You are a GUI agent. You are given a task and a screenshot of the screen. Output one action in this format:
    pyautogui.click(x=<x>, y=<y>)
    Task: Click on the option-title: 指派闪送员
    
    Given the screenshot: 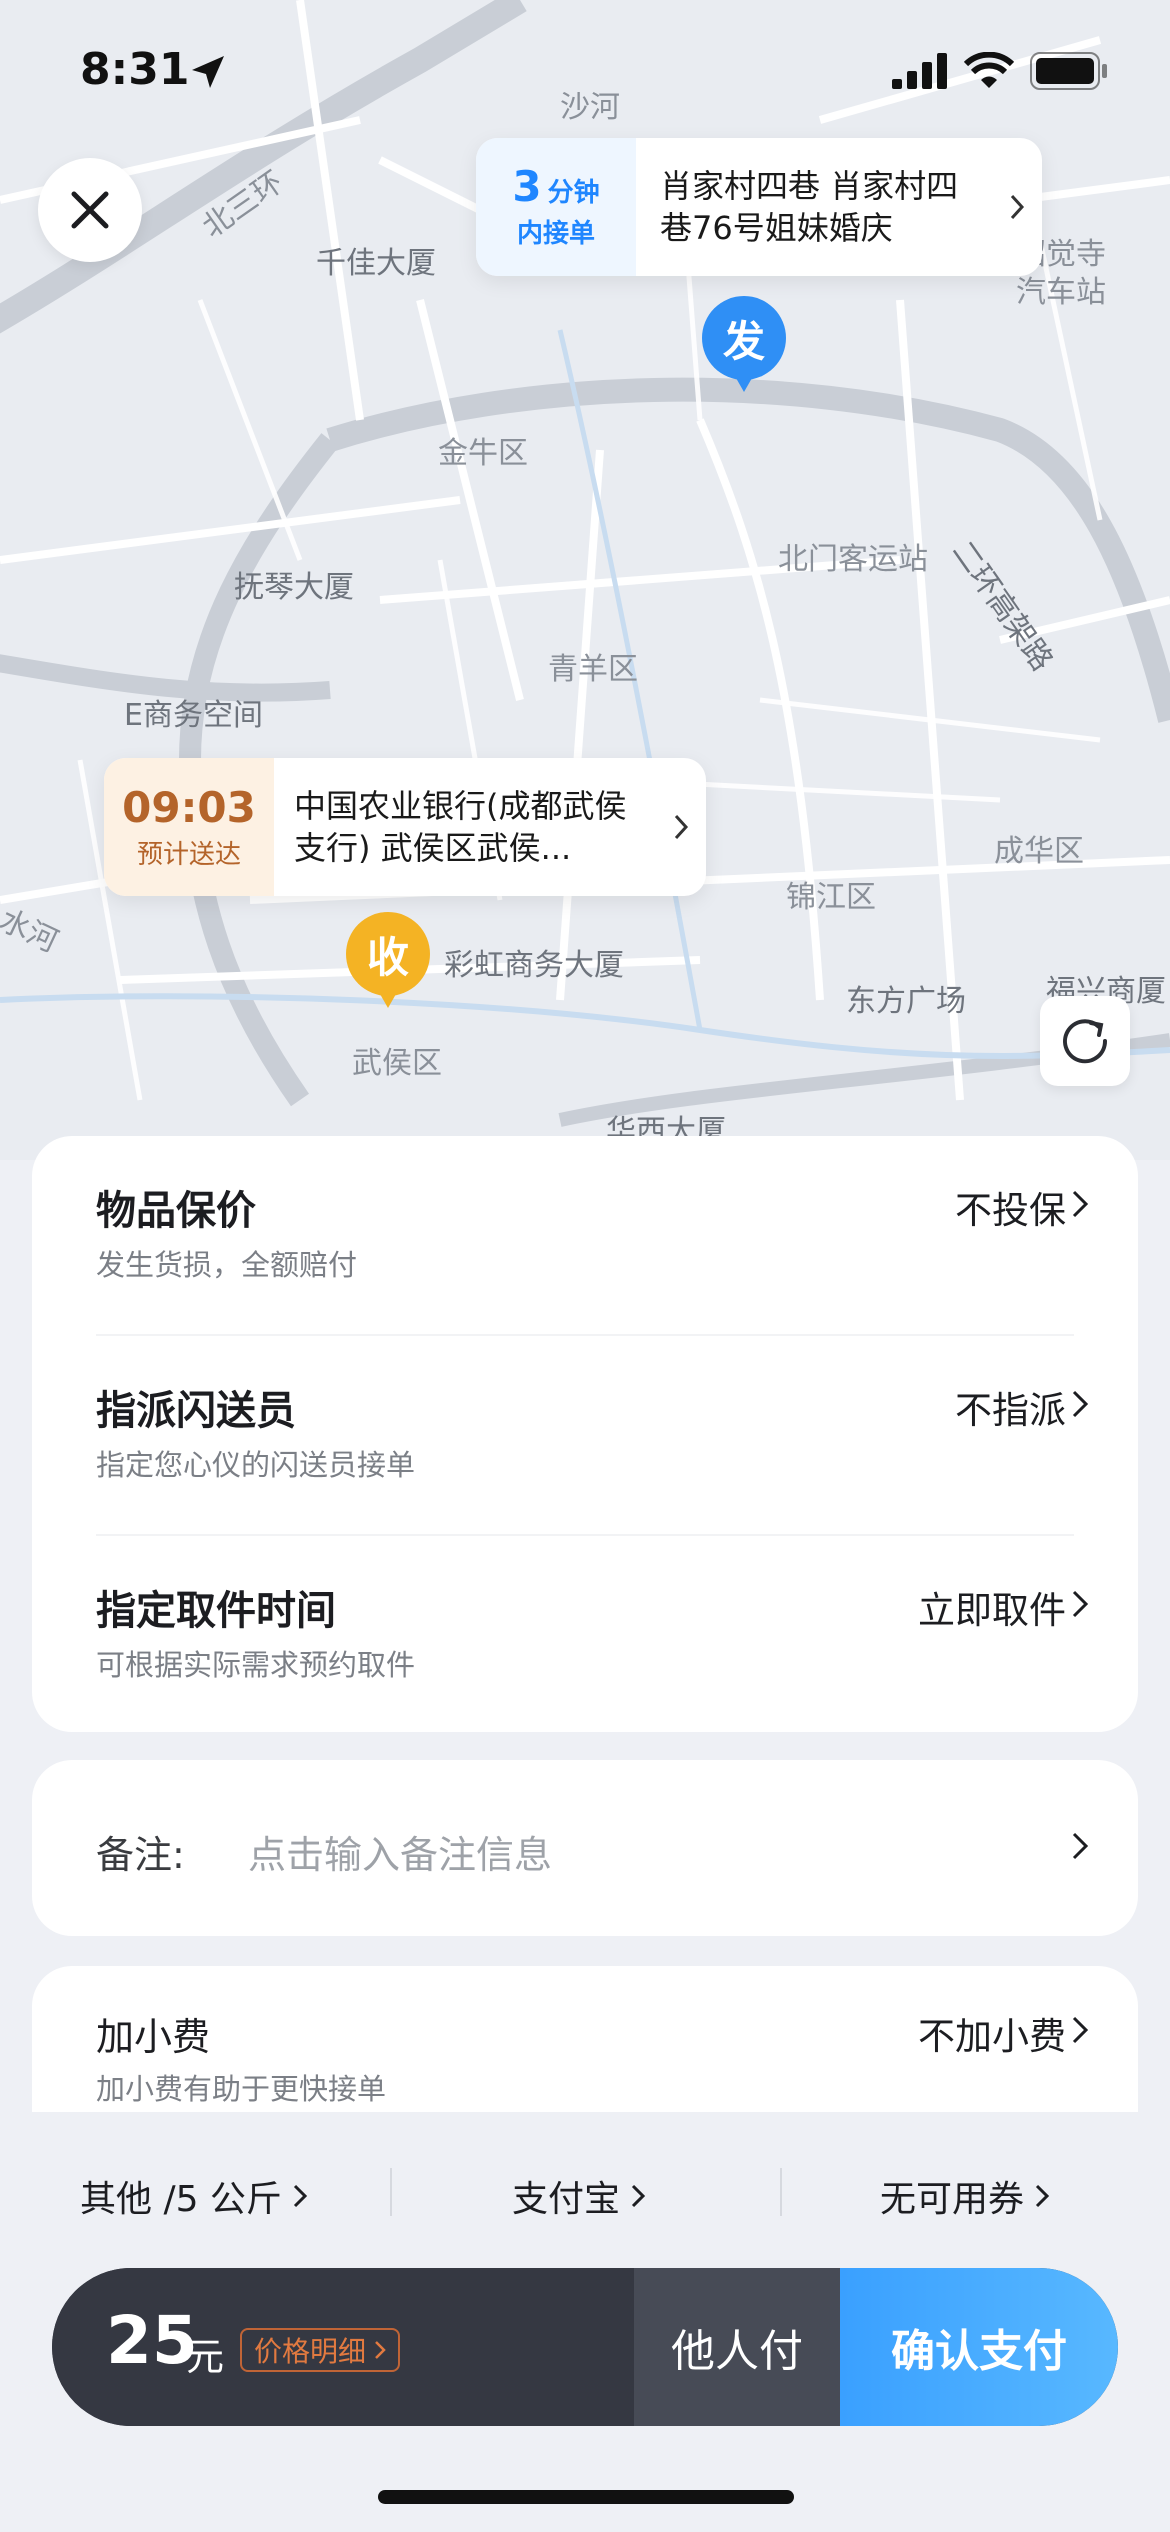 What is the action you would take?
    pyautogui.click(x=196, y=1411)
    